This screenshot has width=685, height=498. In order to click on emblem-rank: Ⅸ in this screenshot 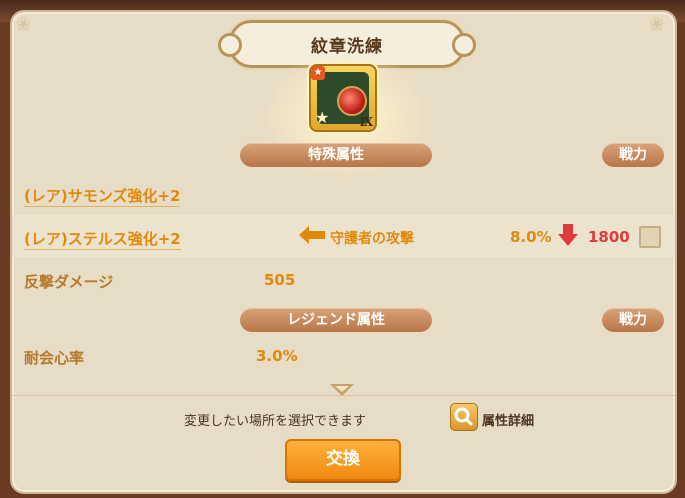, I will do `click(366, 122)`.